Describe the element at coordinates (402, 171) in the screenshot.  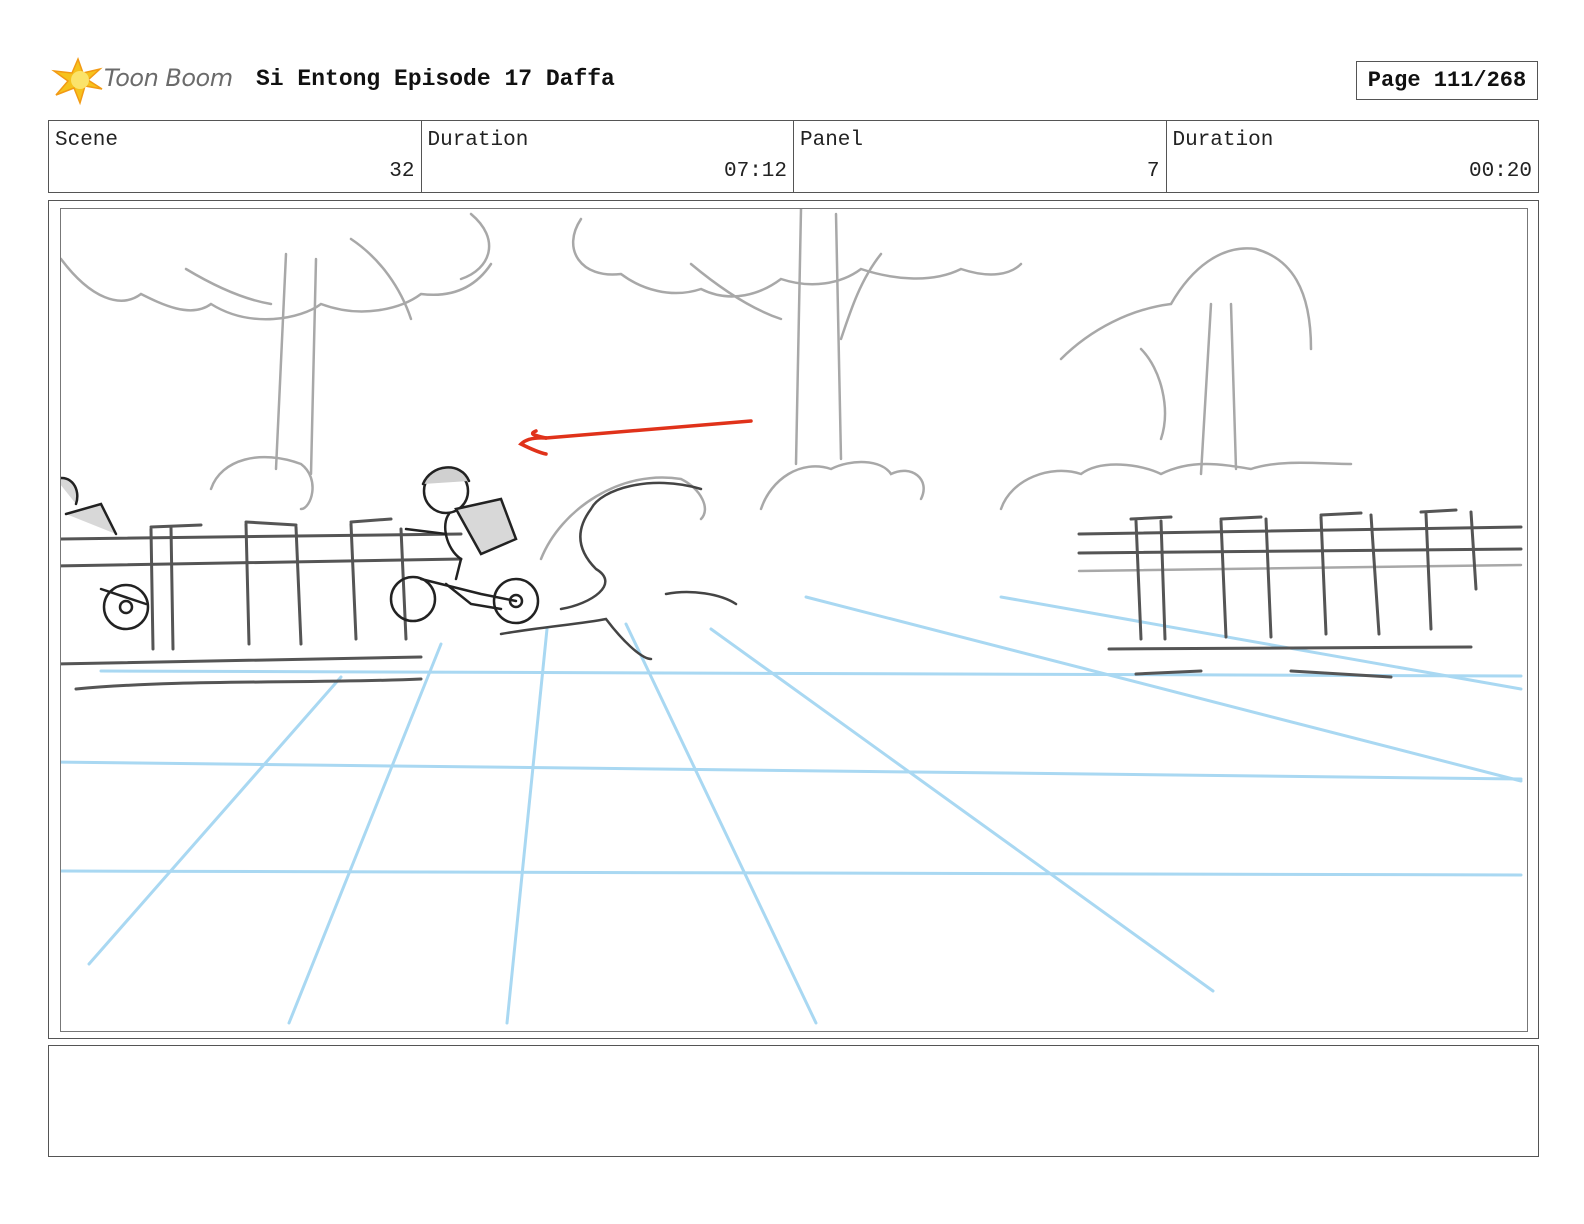
I see `scene-value: 32` at that location.